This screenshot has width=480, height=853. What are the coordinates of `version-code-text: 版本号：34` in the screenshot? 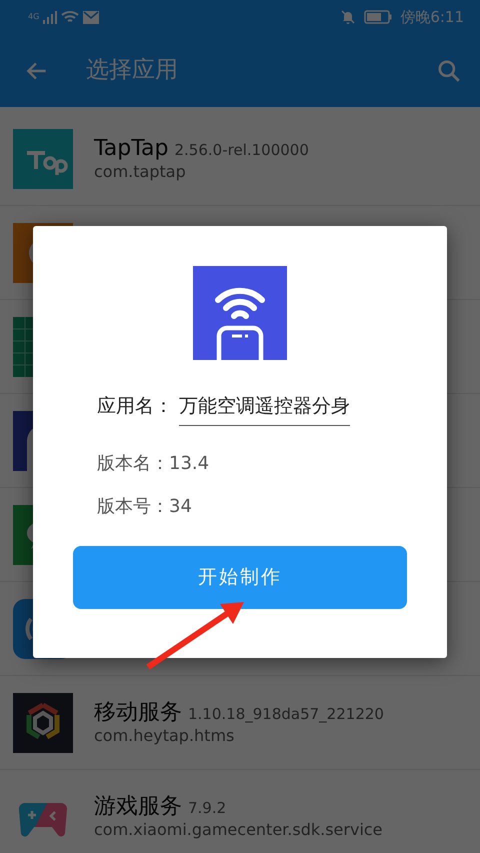 It's located at (144, 506).